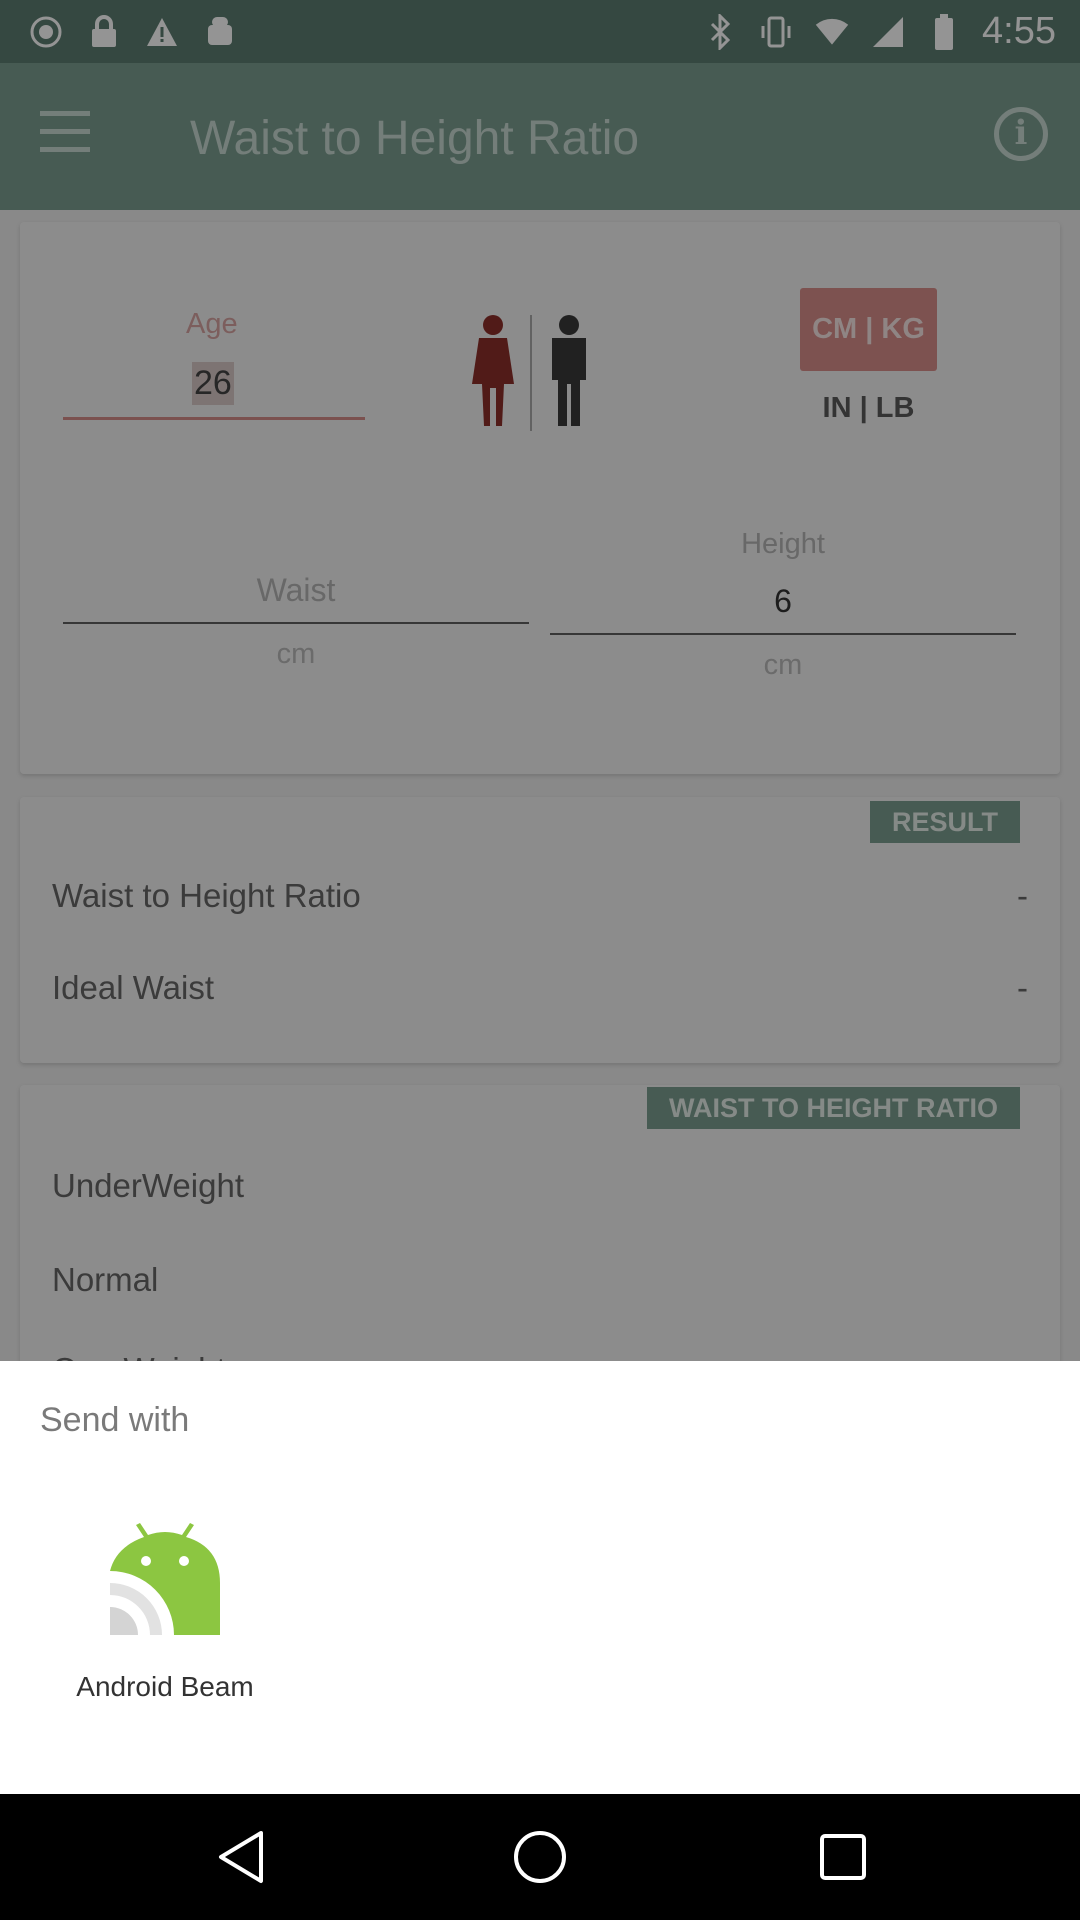 The width and height of the screenshot is (1080, 1920). What do you see at coordinates (115, 1420) in the screenshot?
I see `share-sheet-title: Send with` at bounding box center [115, 1420].